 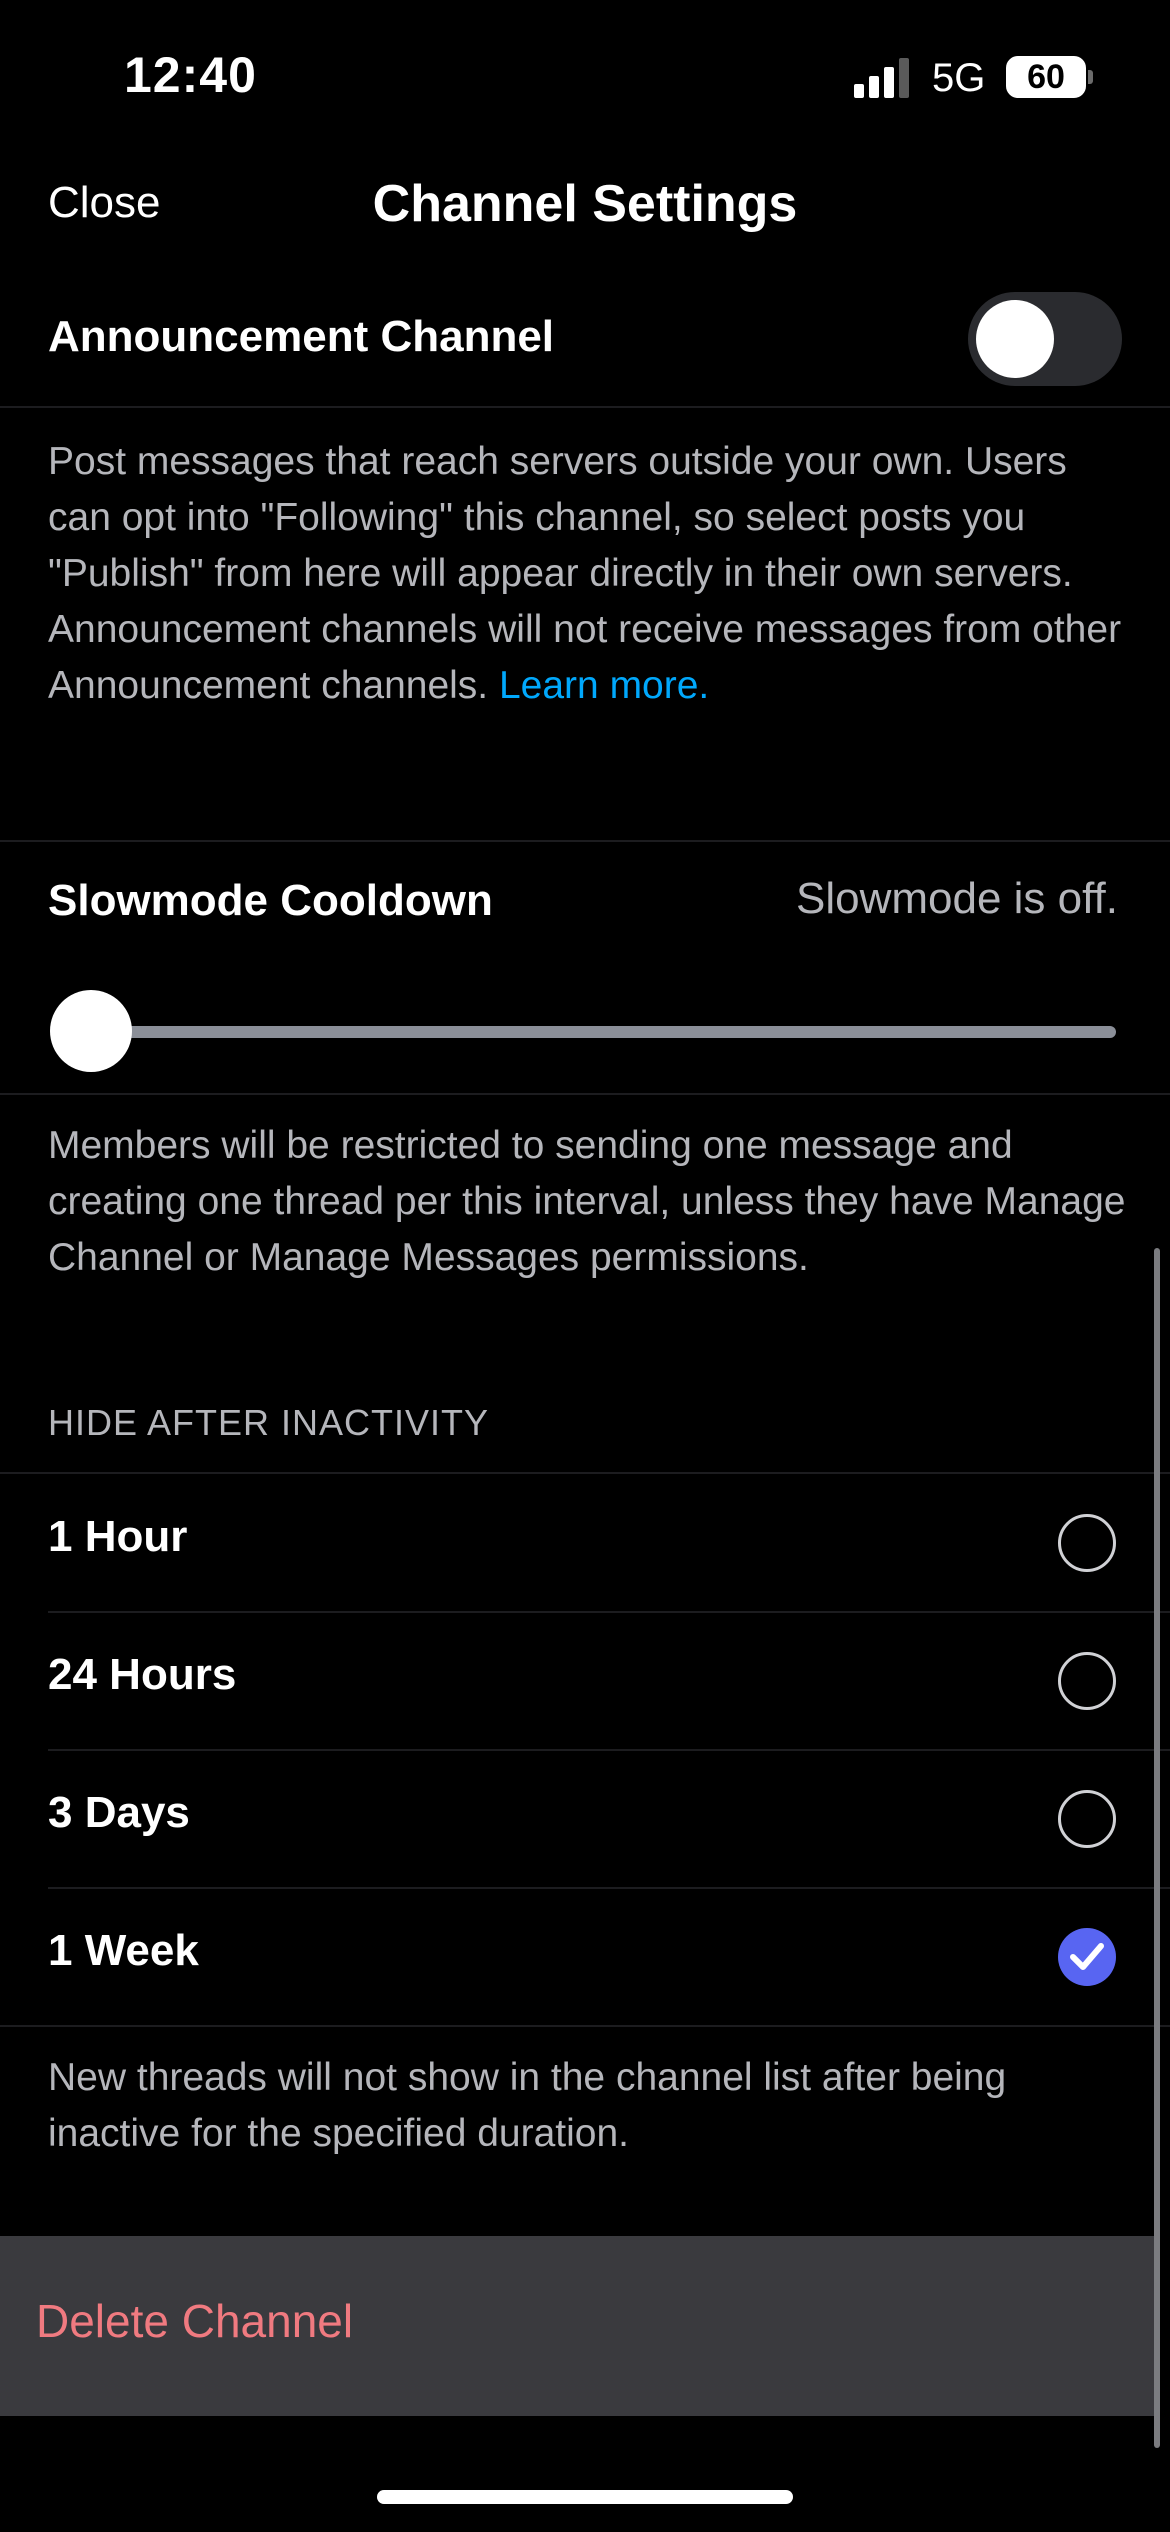 What do you see at coordinates (1046, 77) in the screenshot?
I see `battery-percent: 60` at bounding box center [1046, 77].